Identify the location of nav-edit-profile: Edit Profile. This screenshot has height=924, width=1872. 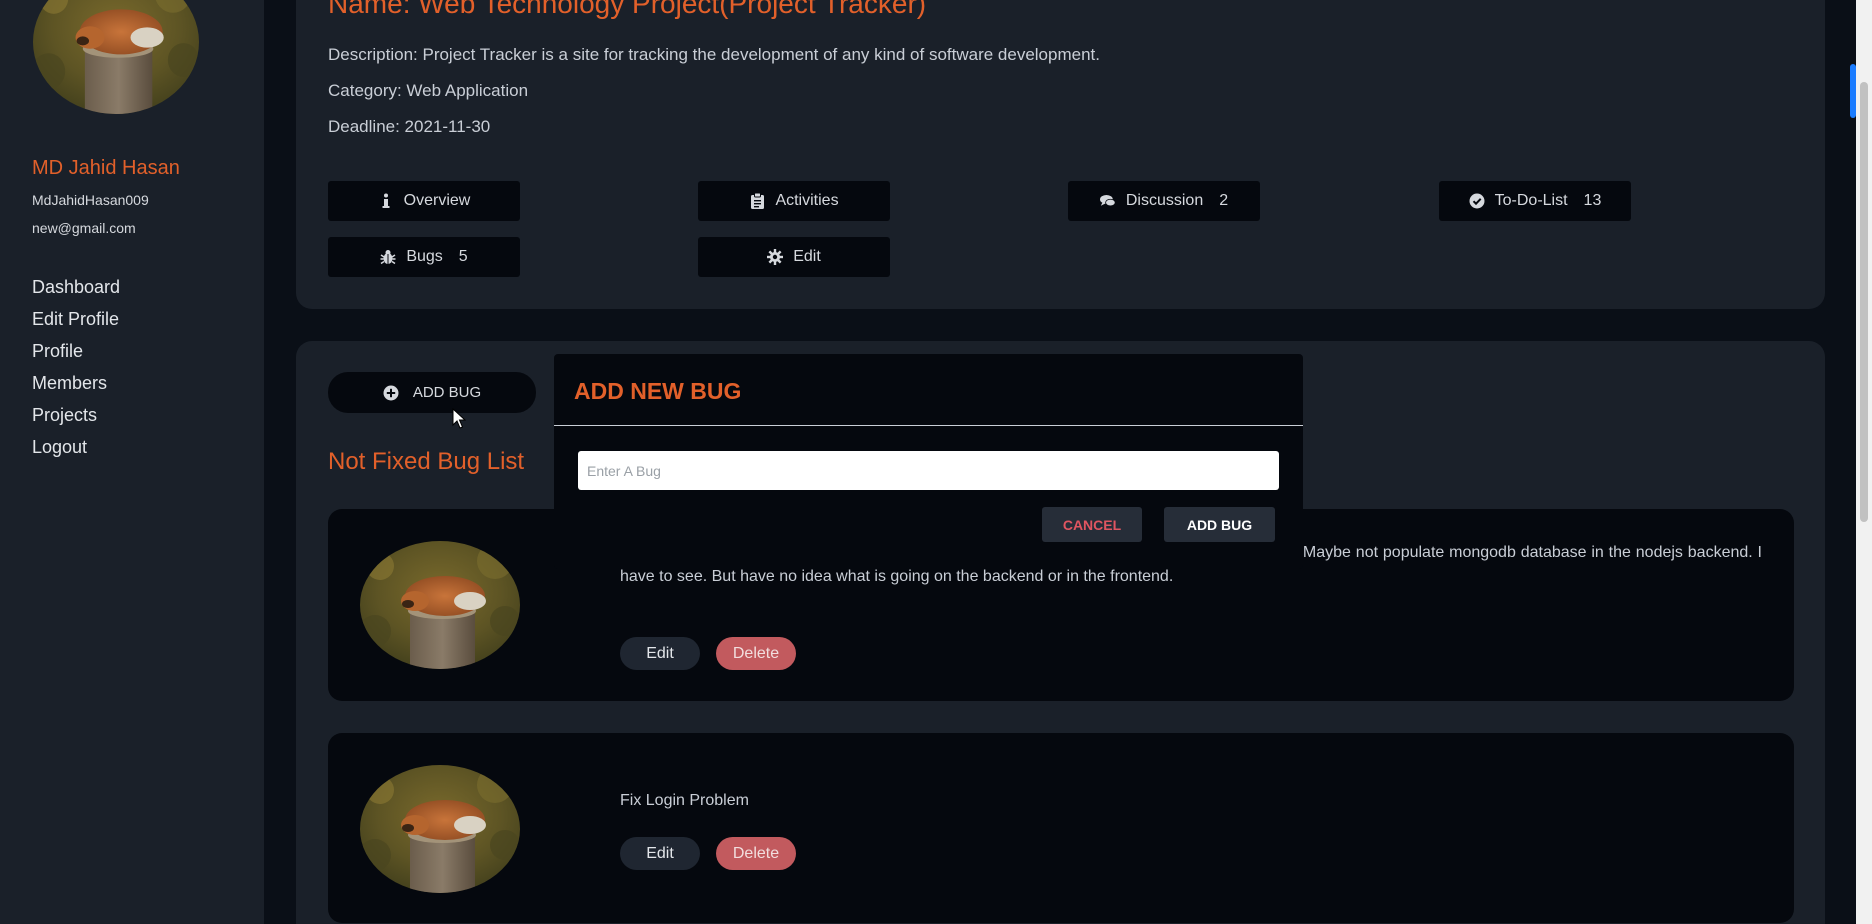
(76, 324).